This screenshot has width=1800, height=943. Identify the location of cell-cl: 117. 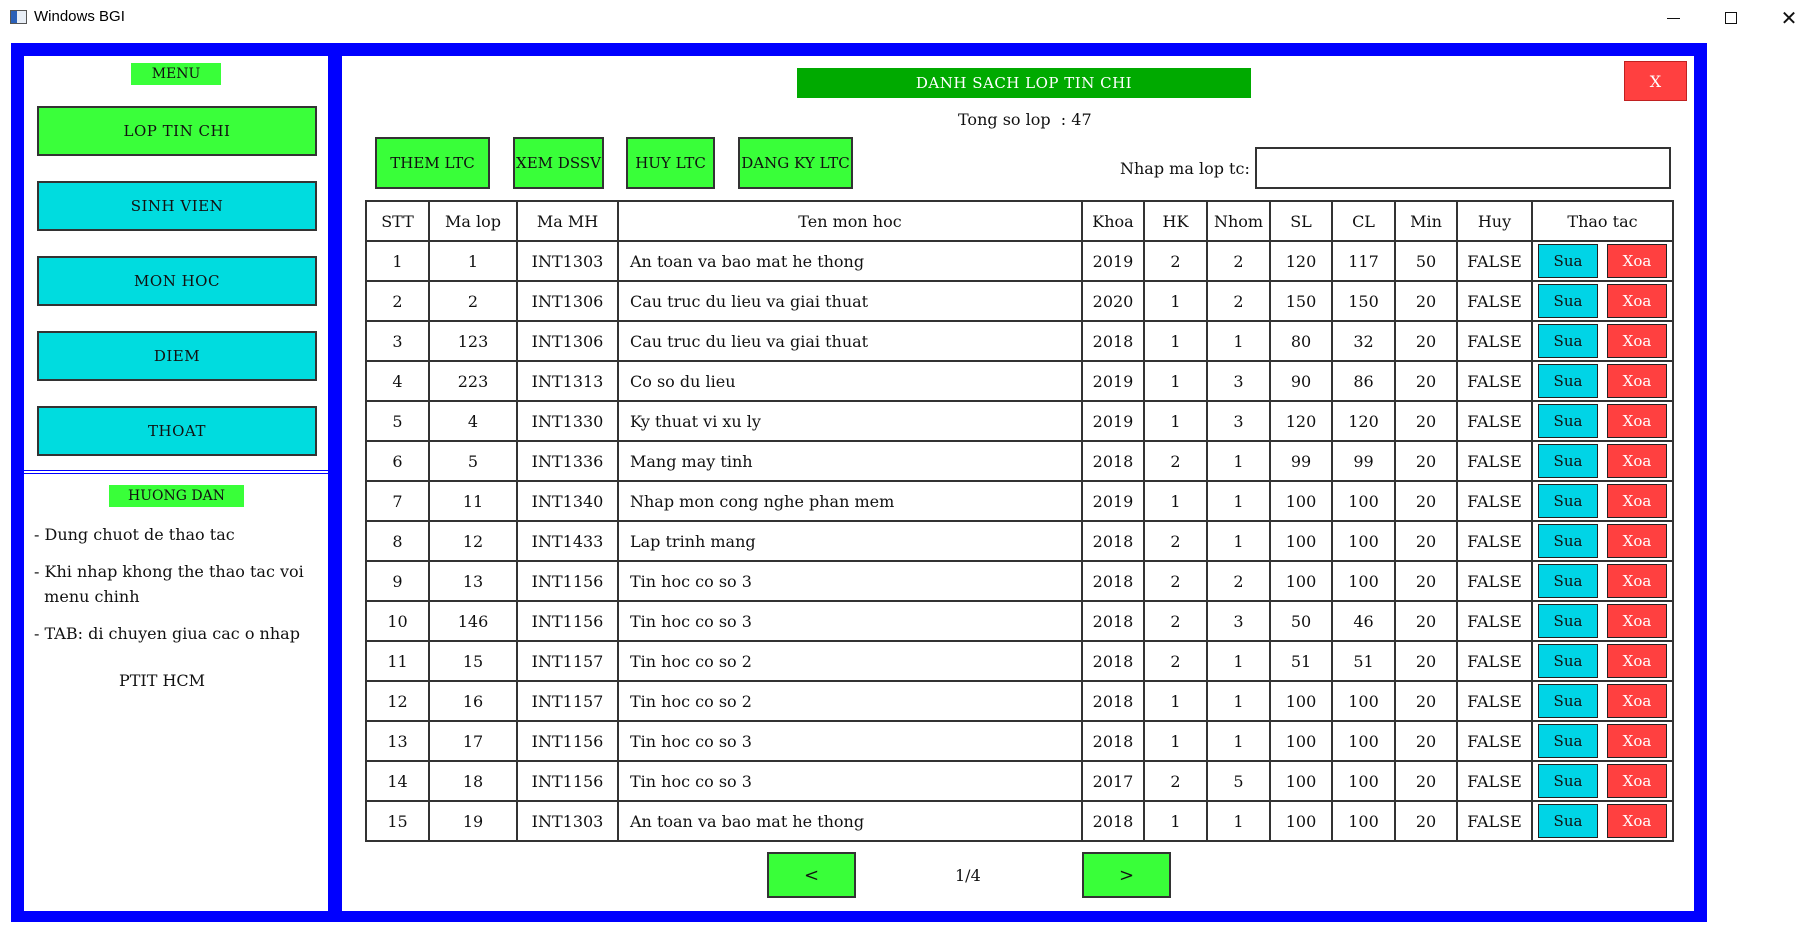
(1363, 261).